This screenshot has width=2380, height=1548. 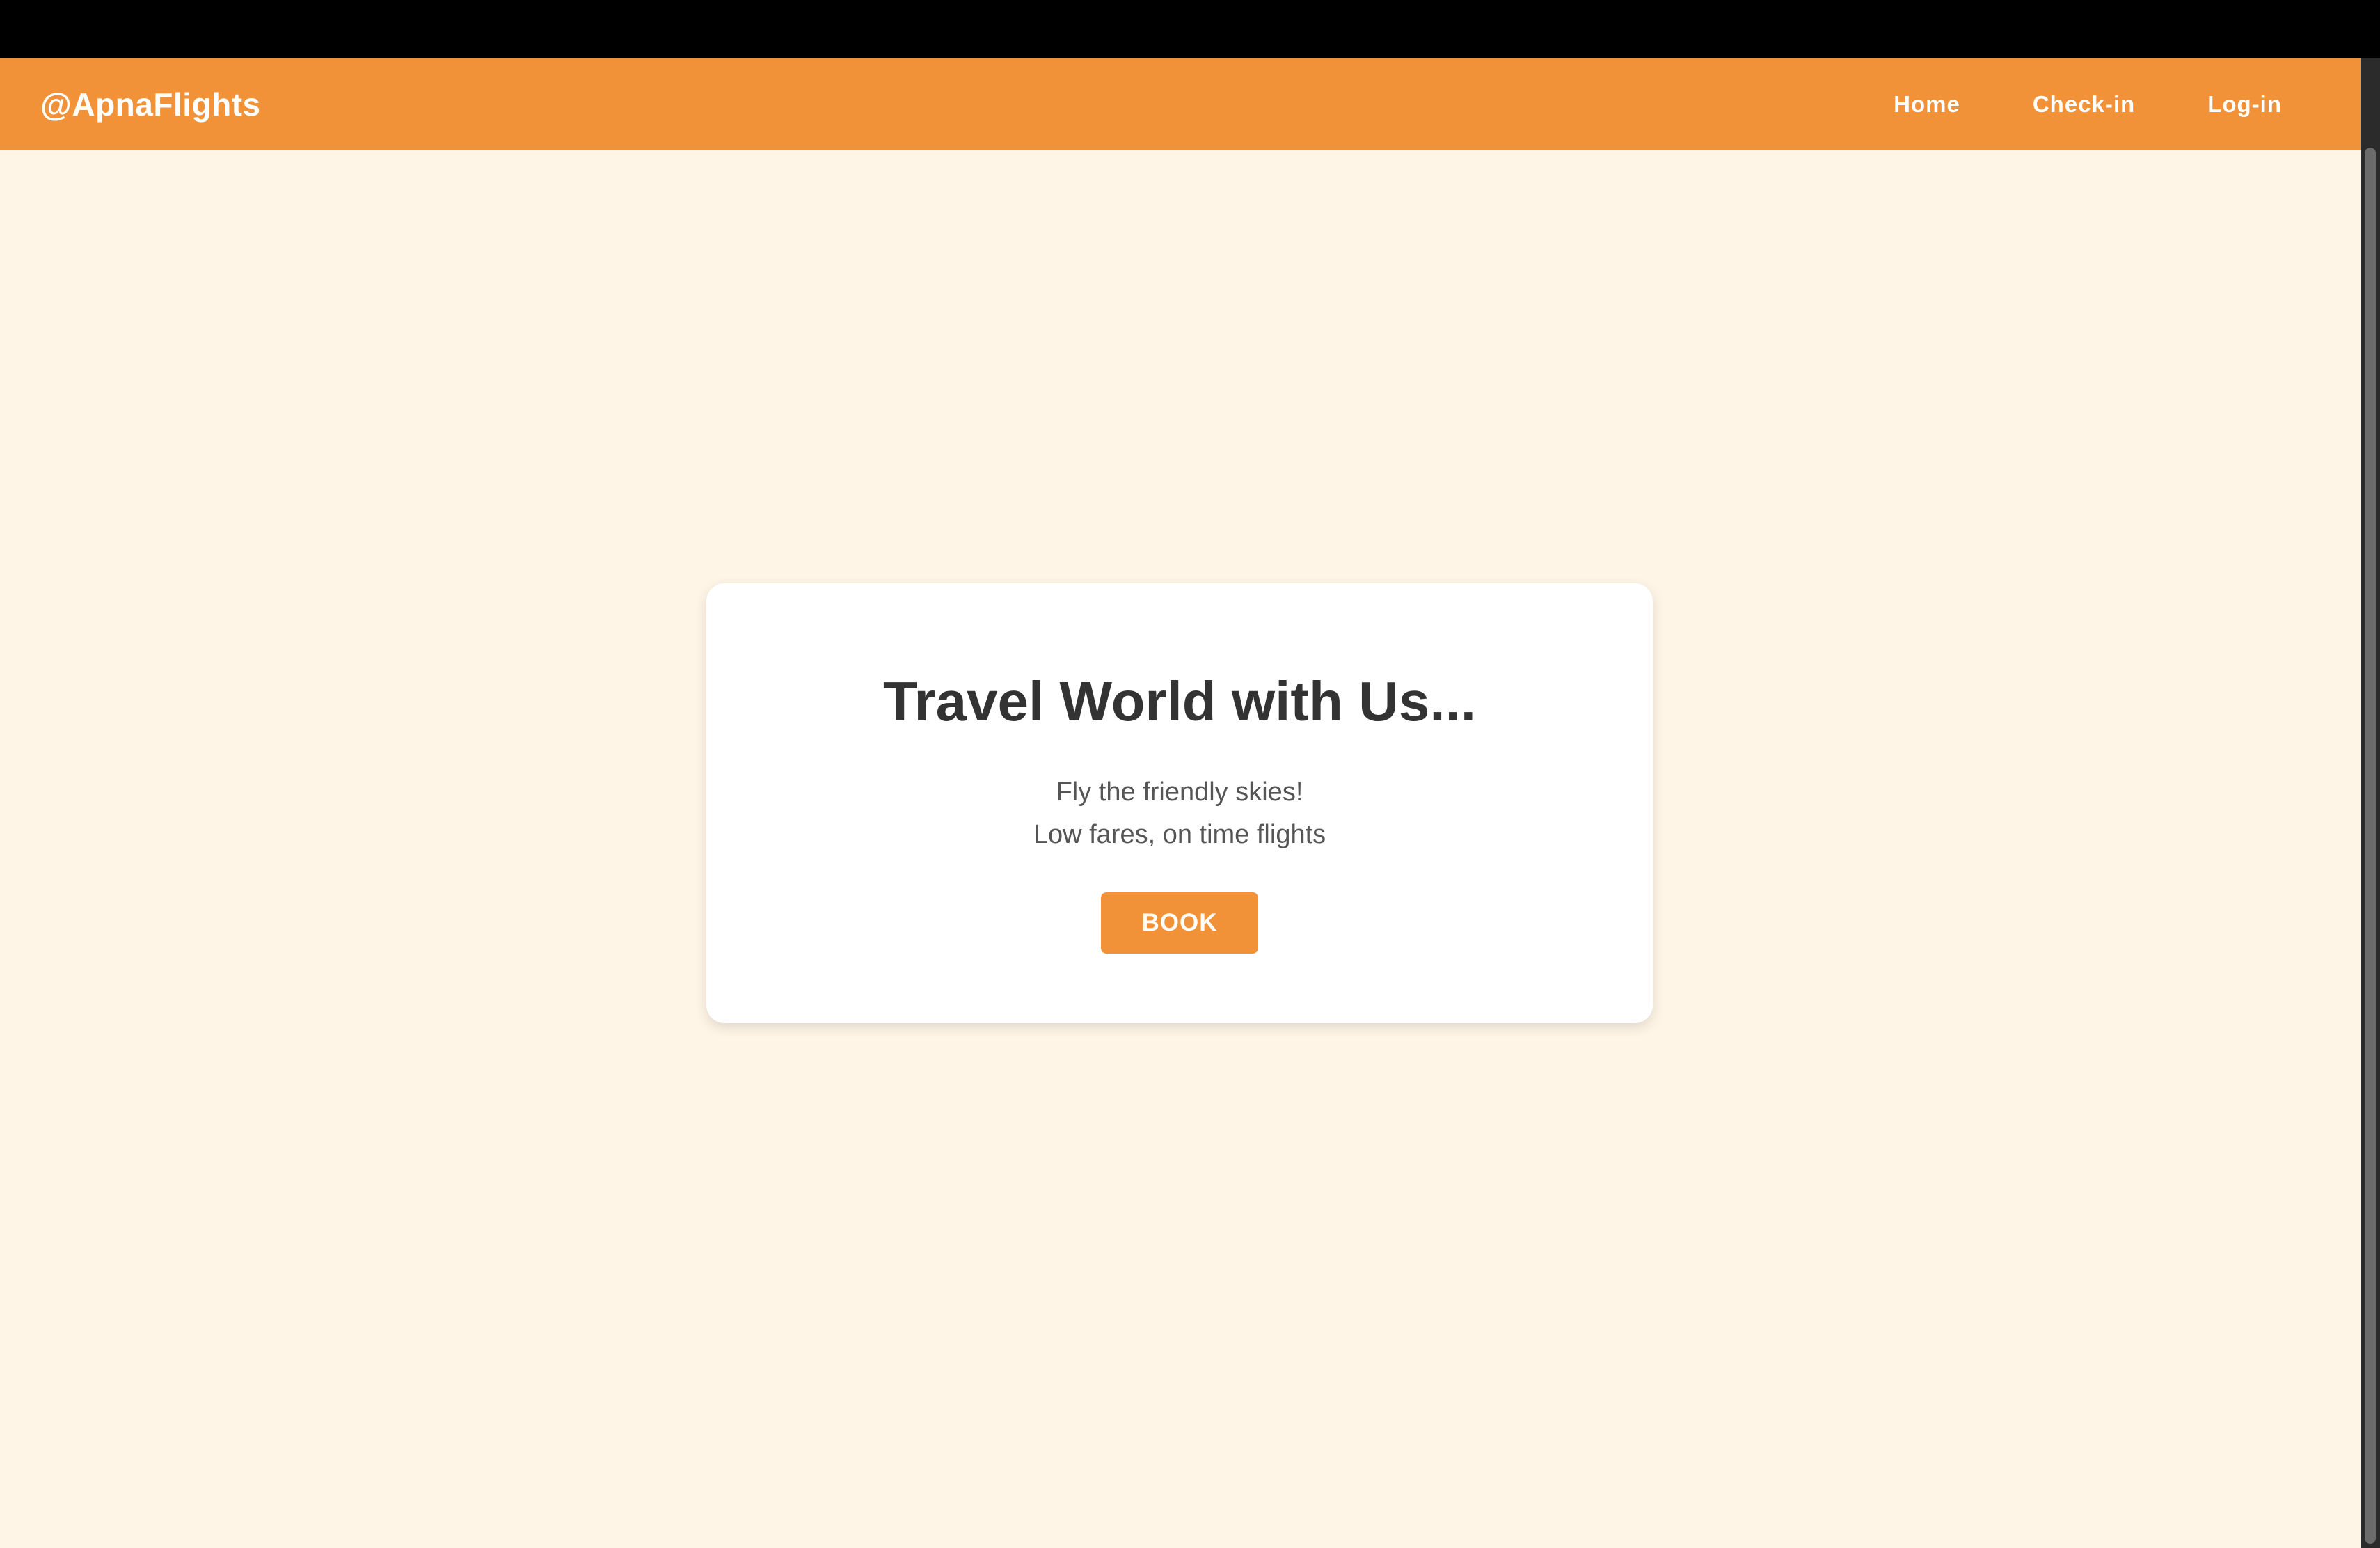 I want to click on scrollbar-thumb, so click(x=2370, y=846).